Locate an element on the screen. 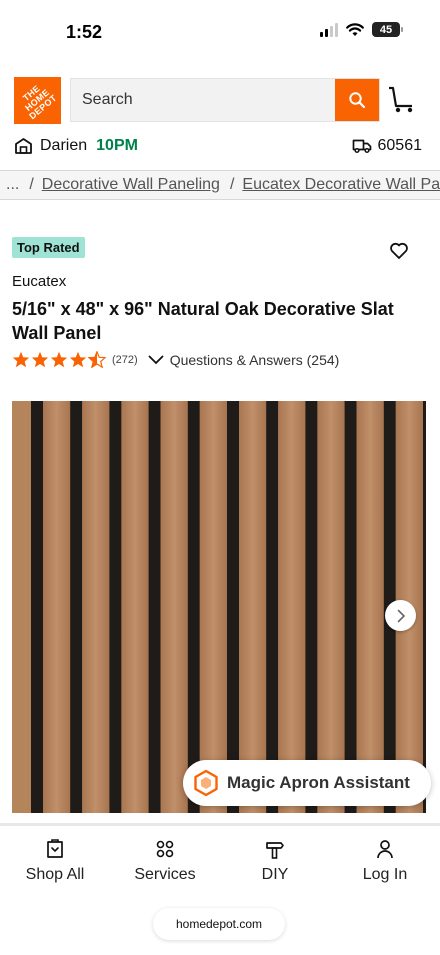  magic-apron-hexagon-icon is located at coordinates (206, 783).